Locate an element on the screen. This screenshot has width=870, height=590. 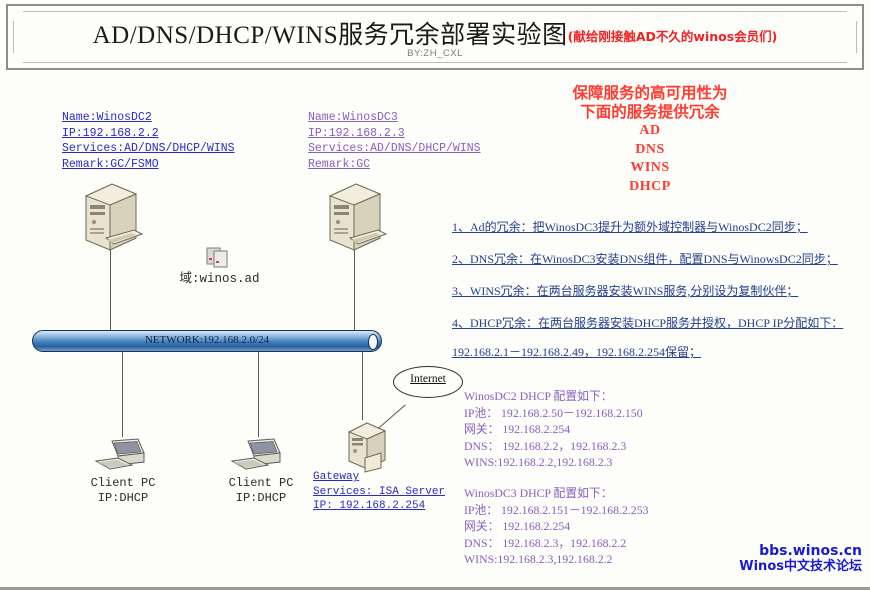
internet-cloud: Internet is located at coordinates (428, 382).